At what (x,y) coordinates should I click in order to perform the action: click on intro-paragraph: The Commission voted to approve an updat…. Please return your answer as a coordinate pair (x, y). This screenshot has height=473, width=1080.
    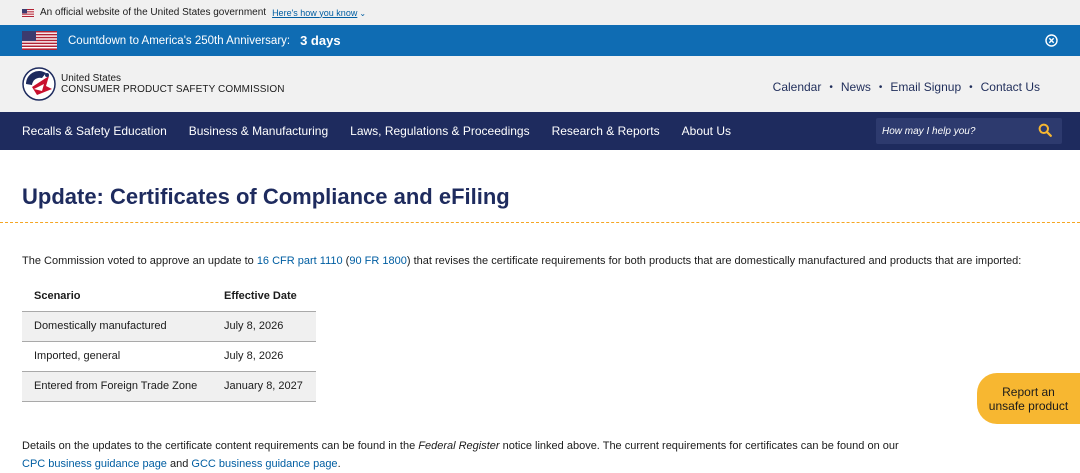
    Looking at the image, I should click on (521, 261).